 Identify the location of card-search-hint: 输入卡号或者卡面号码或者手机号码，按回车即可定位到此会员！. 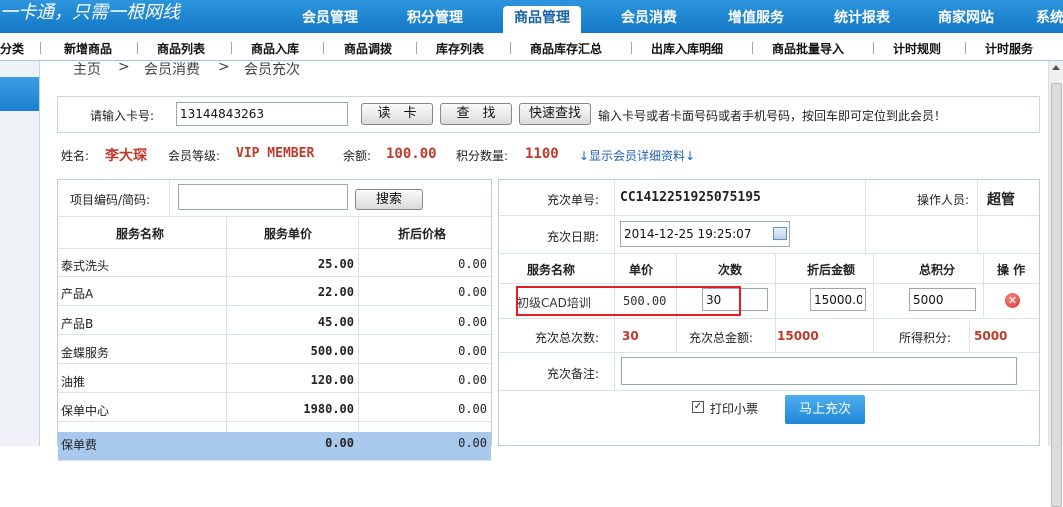
(772, 116).